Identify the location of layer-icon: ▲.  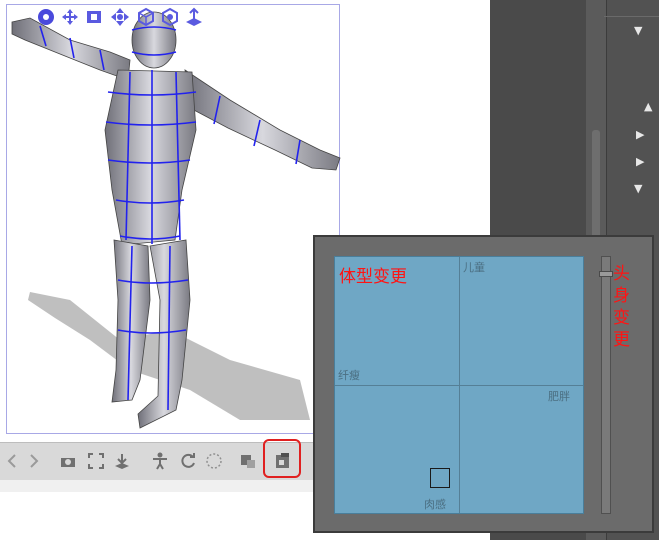
(648, 106).